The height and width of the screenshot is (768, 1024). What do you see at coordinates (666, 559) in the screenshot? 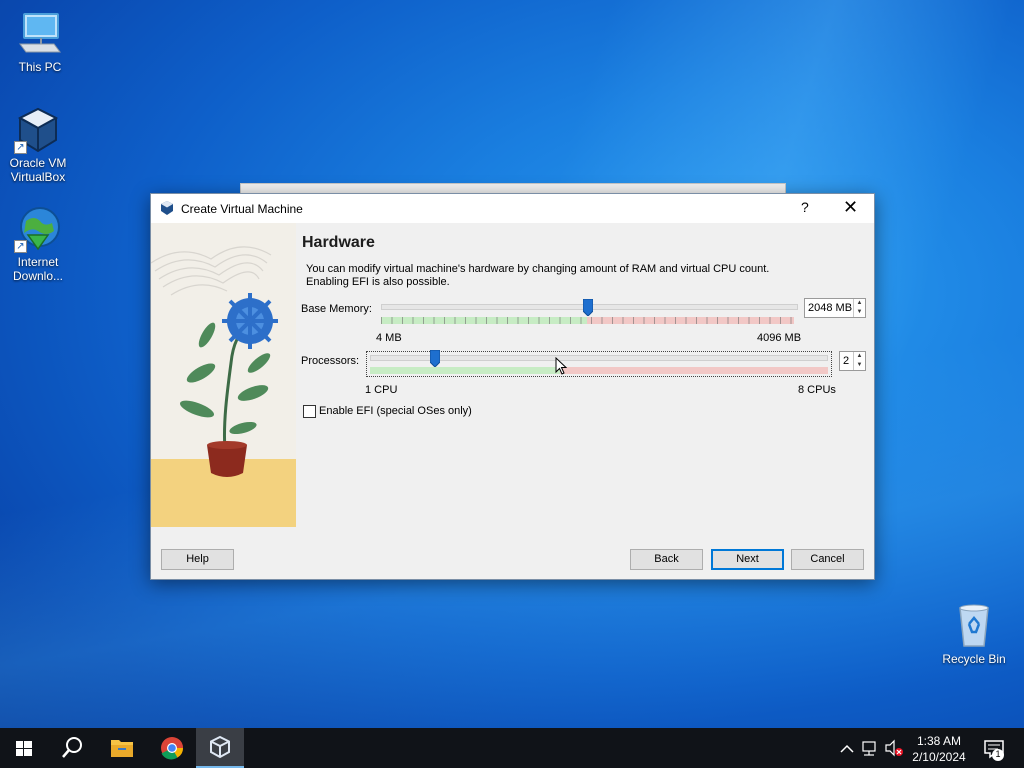
I see `back-button: Back` at bounding box center [666, 559].